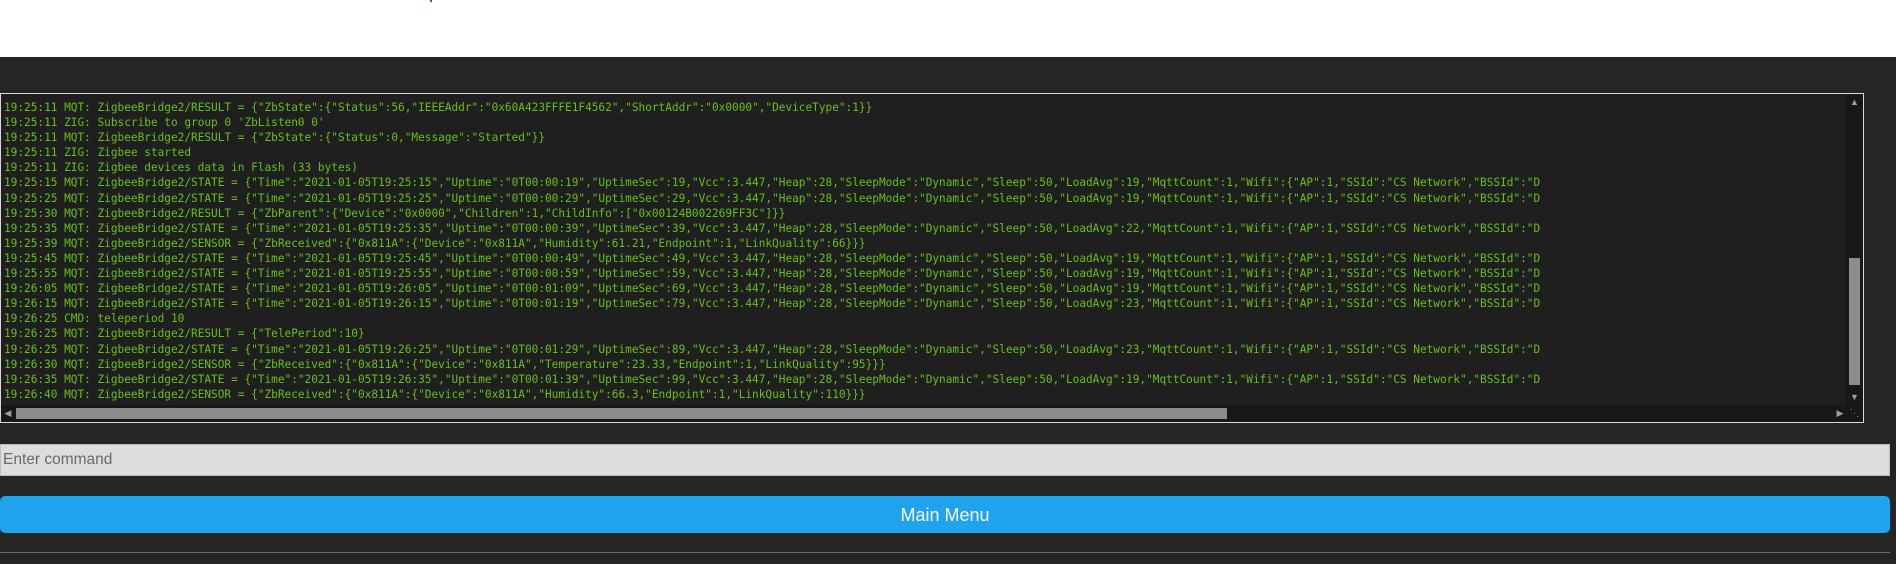 This screenshot has width=1896, height=564. Describe the element at coordinates (8, 413) in the screenshot. I see `scroll-left-arrow-icon: ◀` at that location.